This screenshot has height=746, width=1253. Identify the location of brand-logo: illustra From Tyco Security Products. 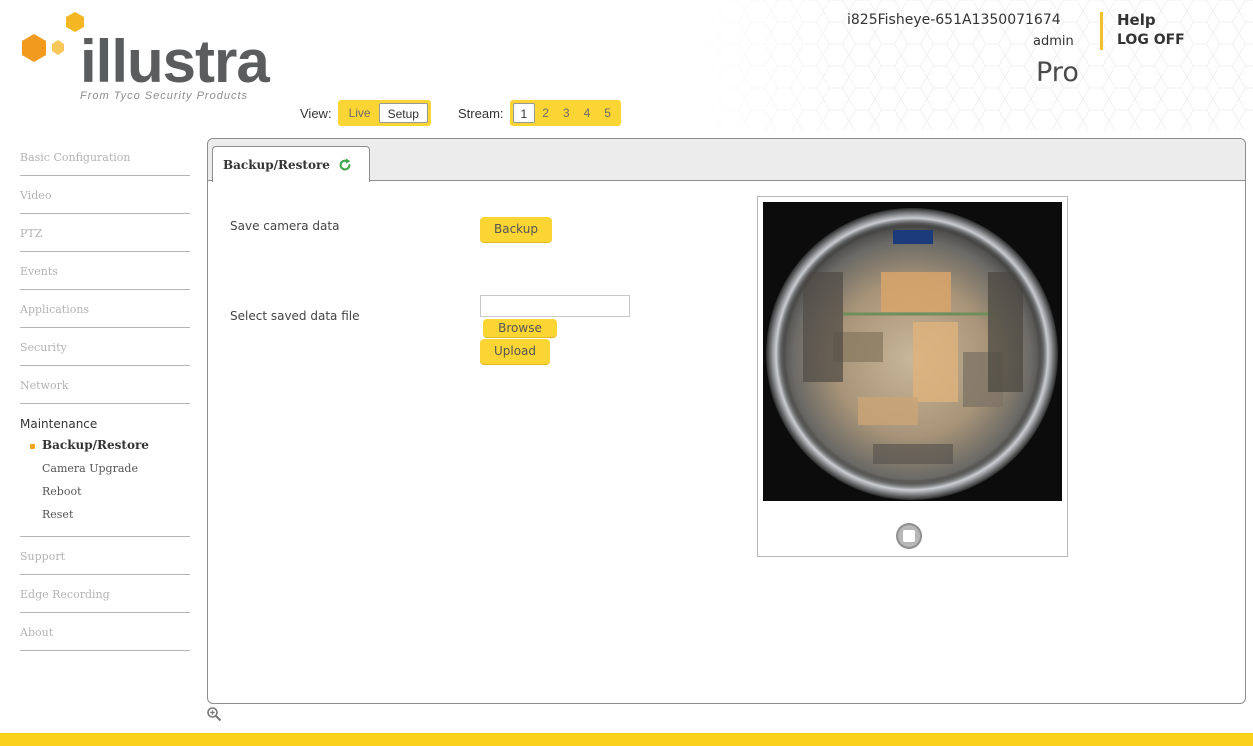
(148, 60).